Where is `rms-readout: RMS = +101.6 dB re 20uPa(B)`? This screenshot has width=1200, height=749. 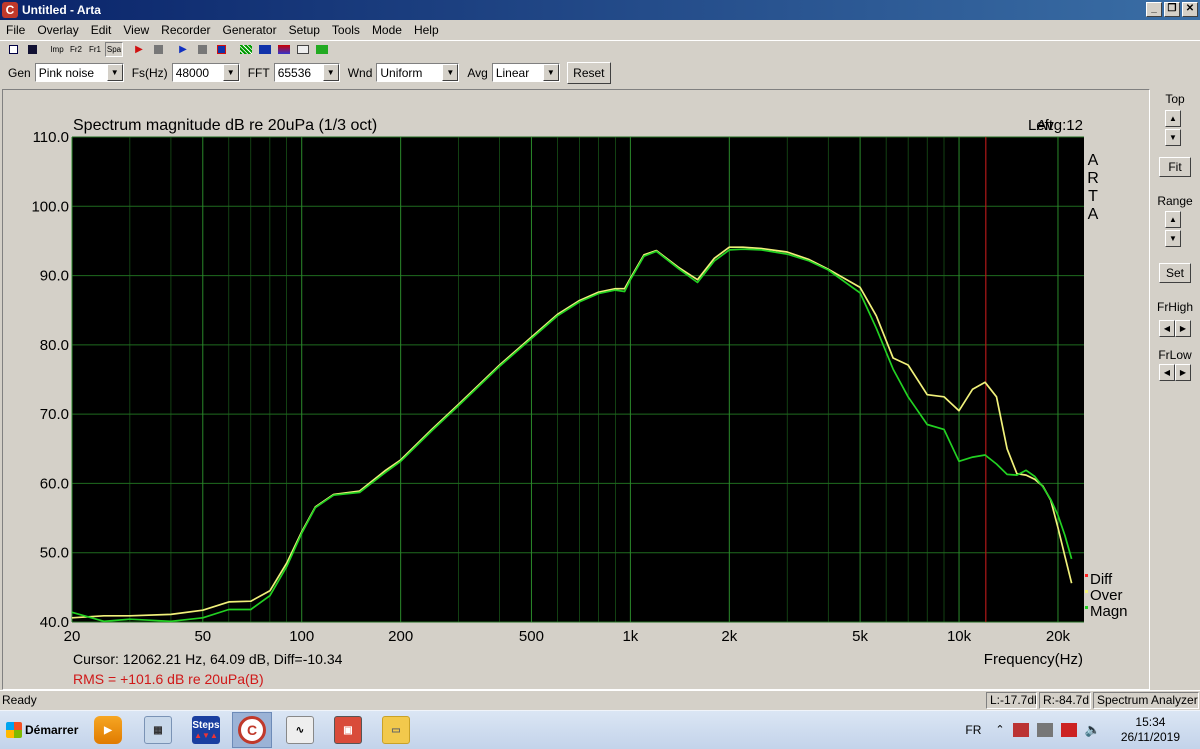 rms-readout: RMS = +101.6 dB re 20uPa(B) is located at coordinates (168, 679).